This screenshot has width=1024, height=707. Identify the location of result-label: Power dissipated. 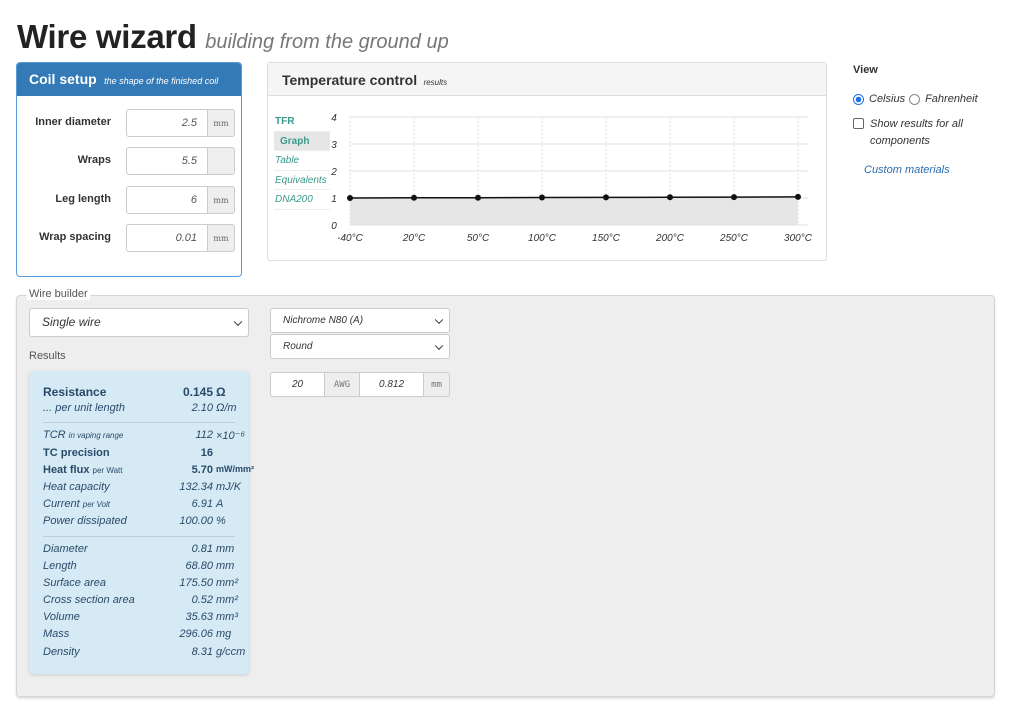
(85, 521).